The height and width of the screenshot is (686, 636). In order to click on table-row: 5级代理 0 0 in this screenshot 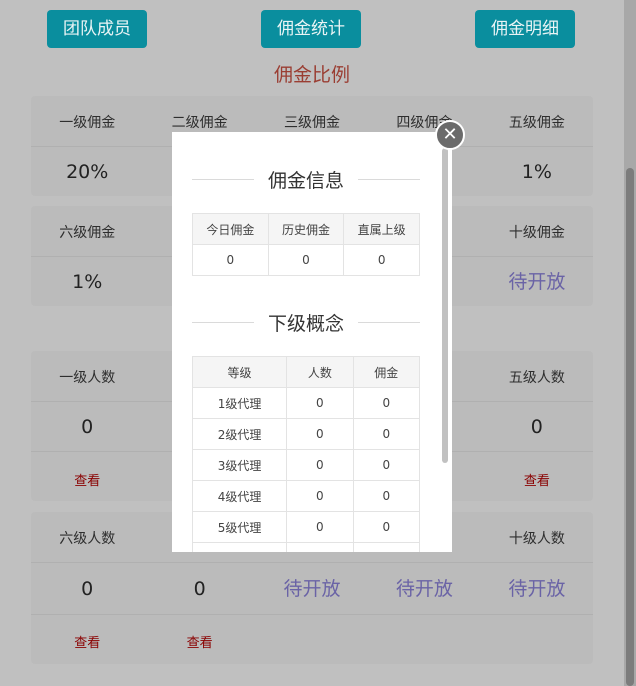, I will do `click(306, 527)`.